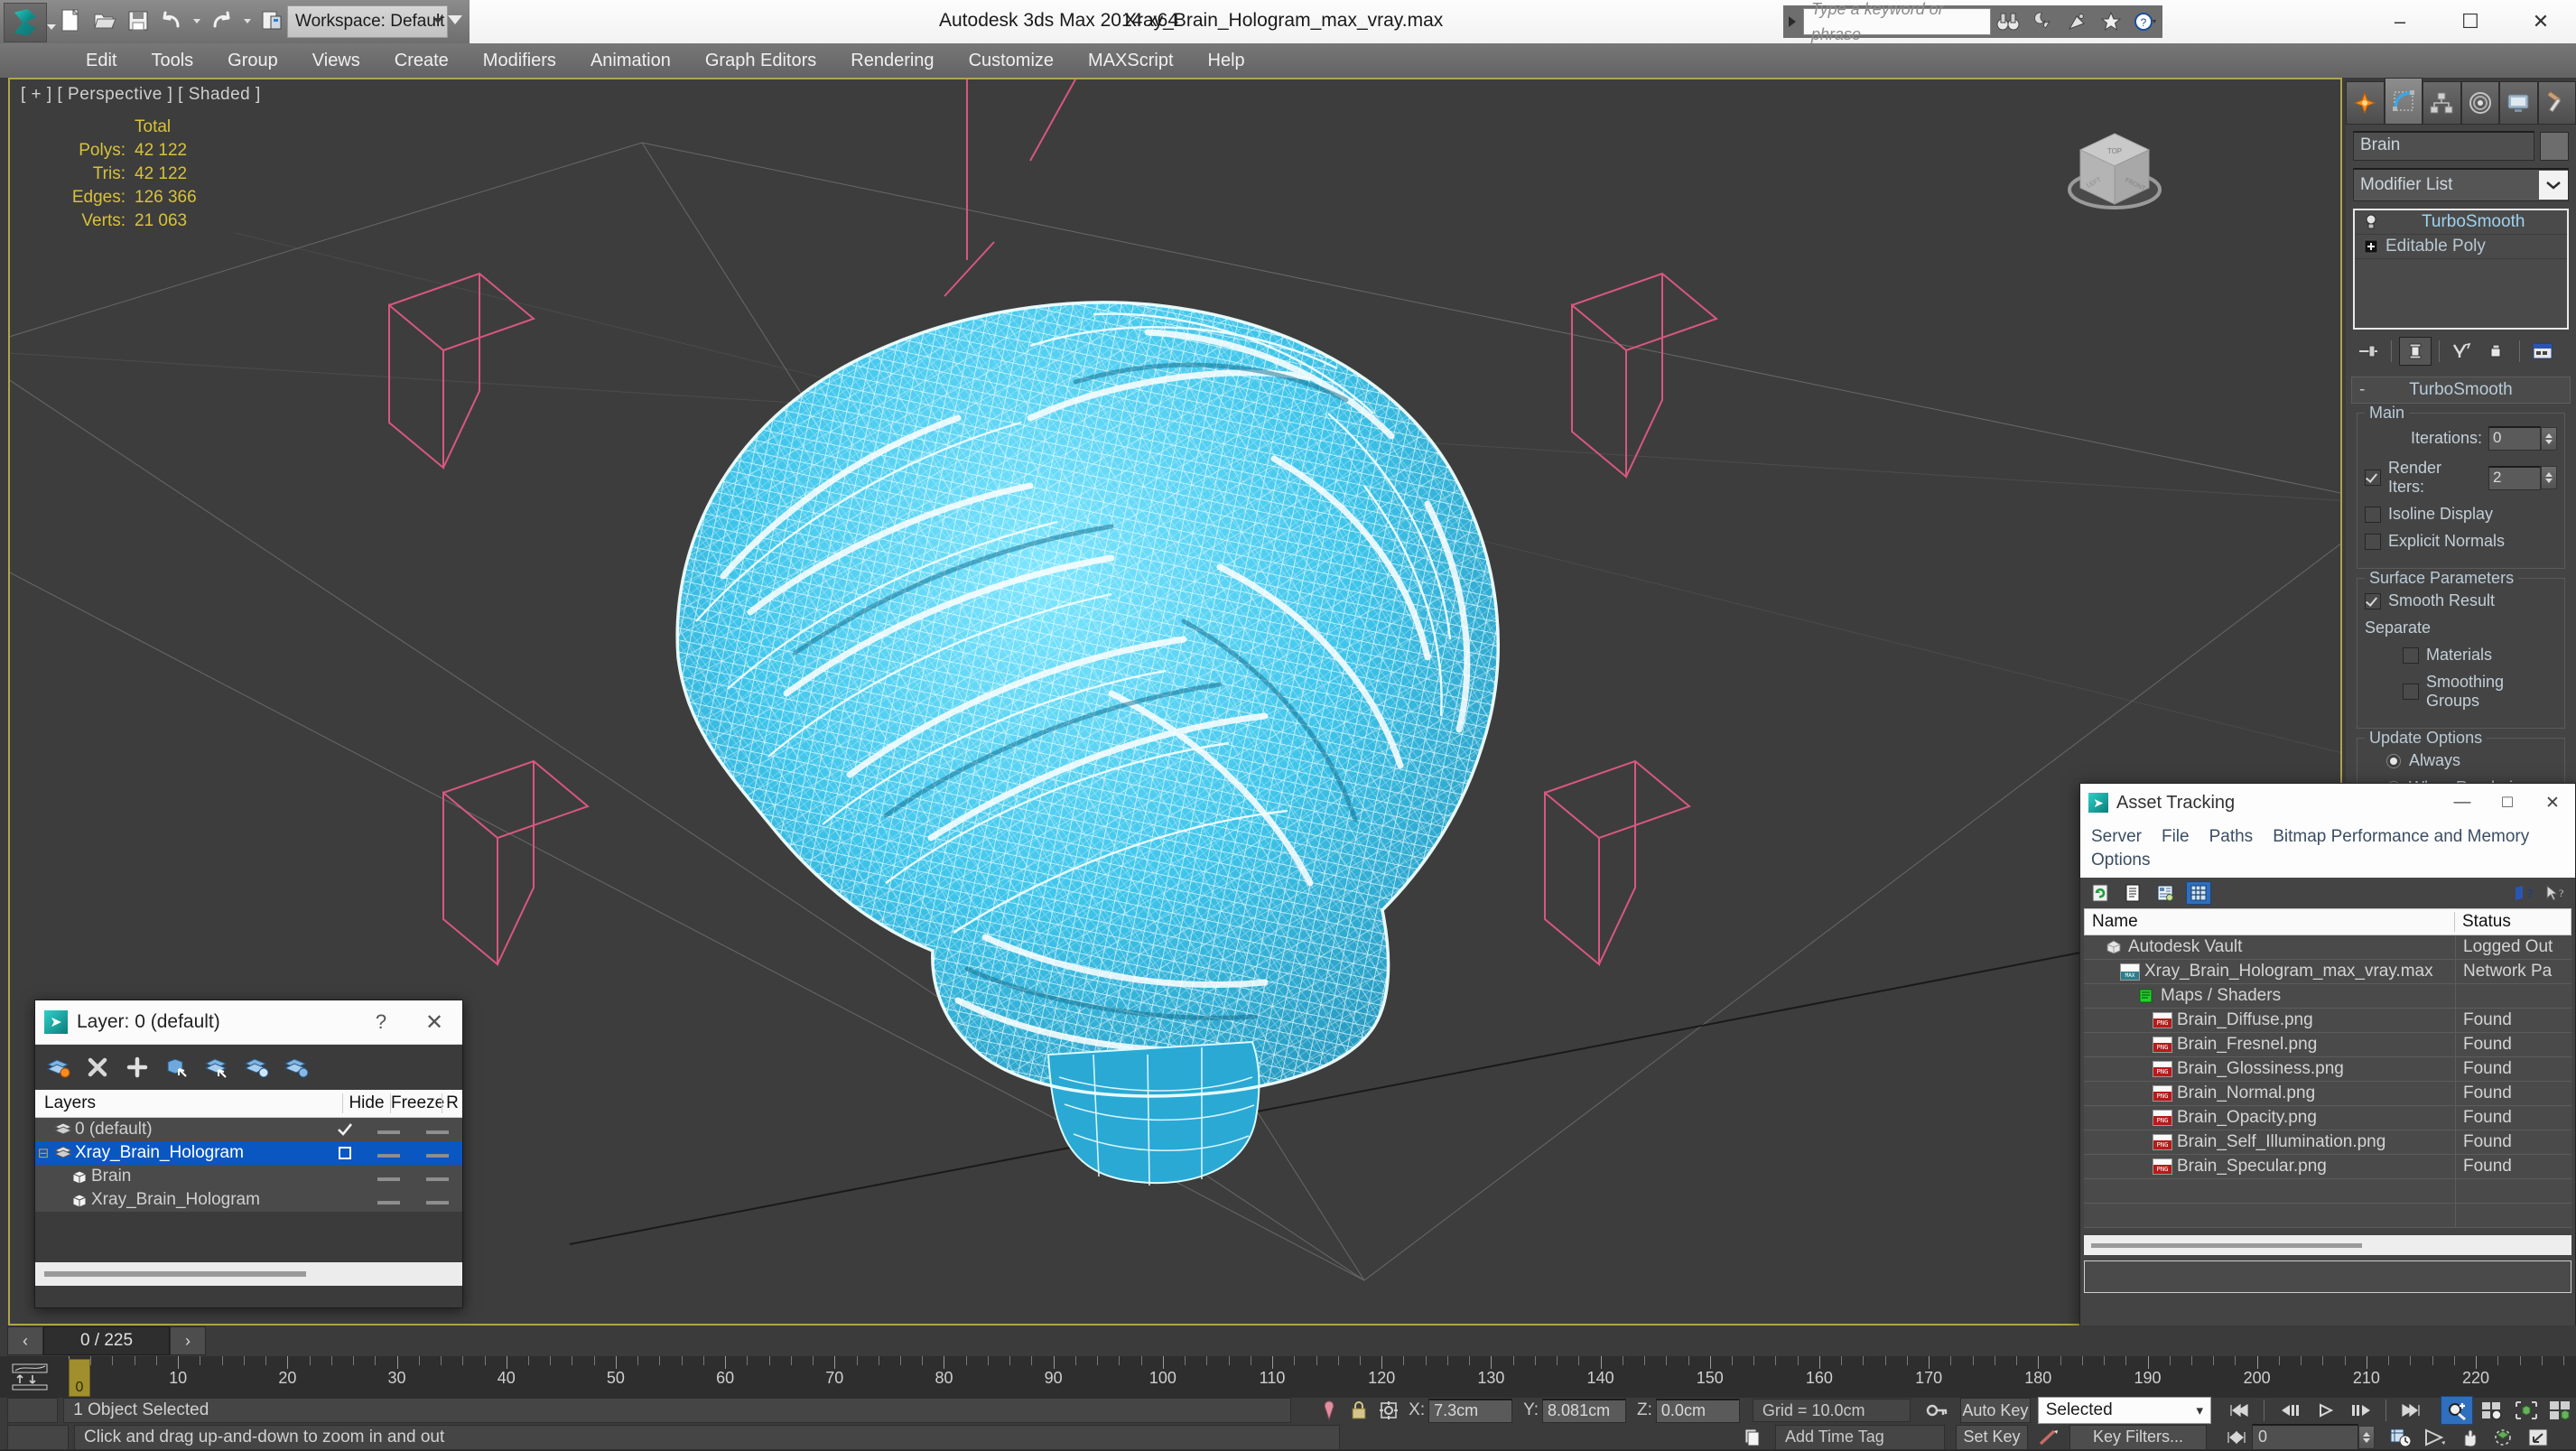  Describe the element at coordinates (2457, 1410) in the screenshot. I see `zoom-icon` at that location.